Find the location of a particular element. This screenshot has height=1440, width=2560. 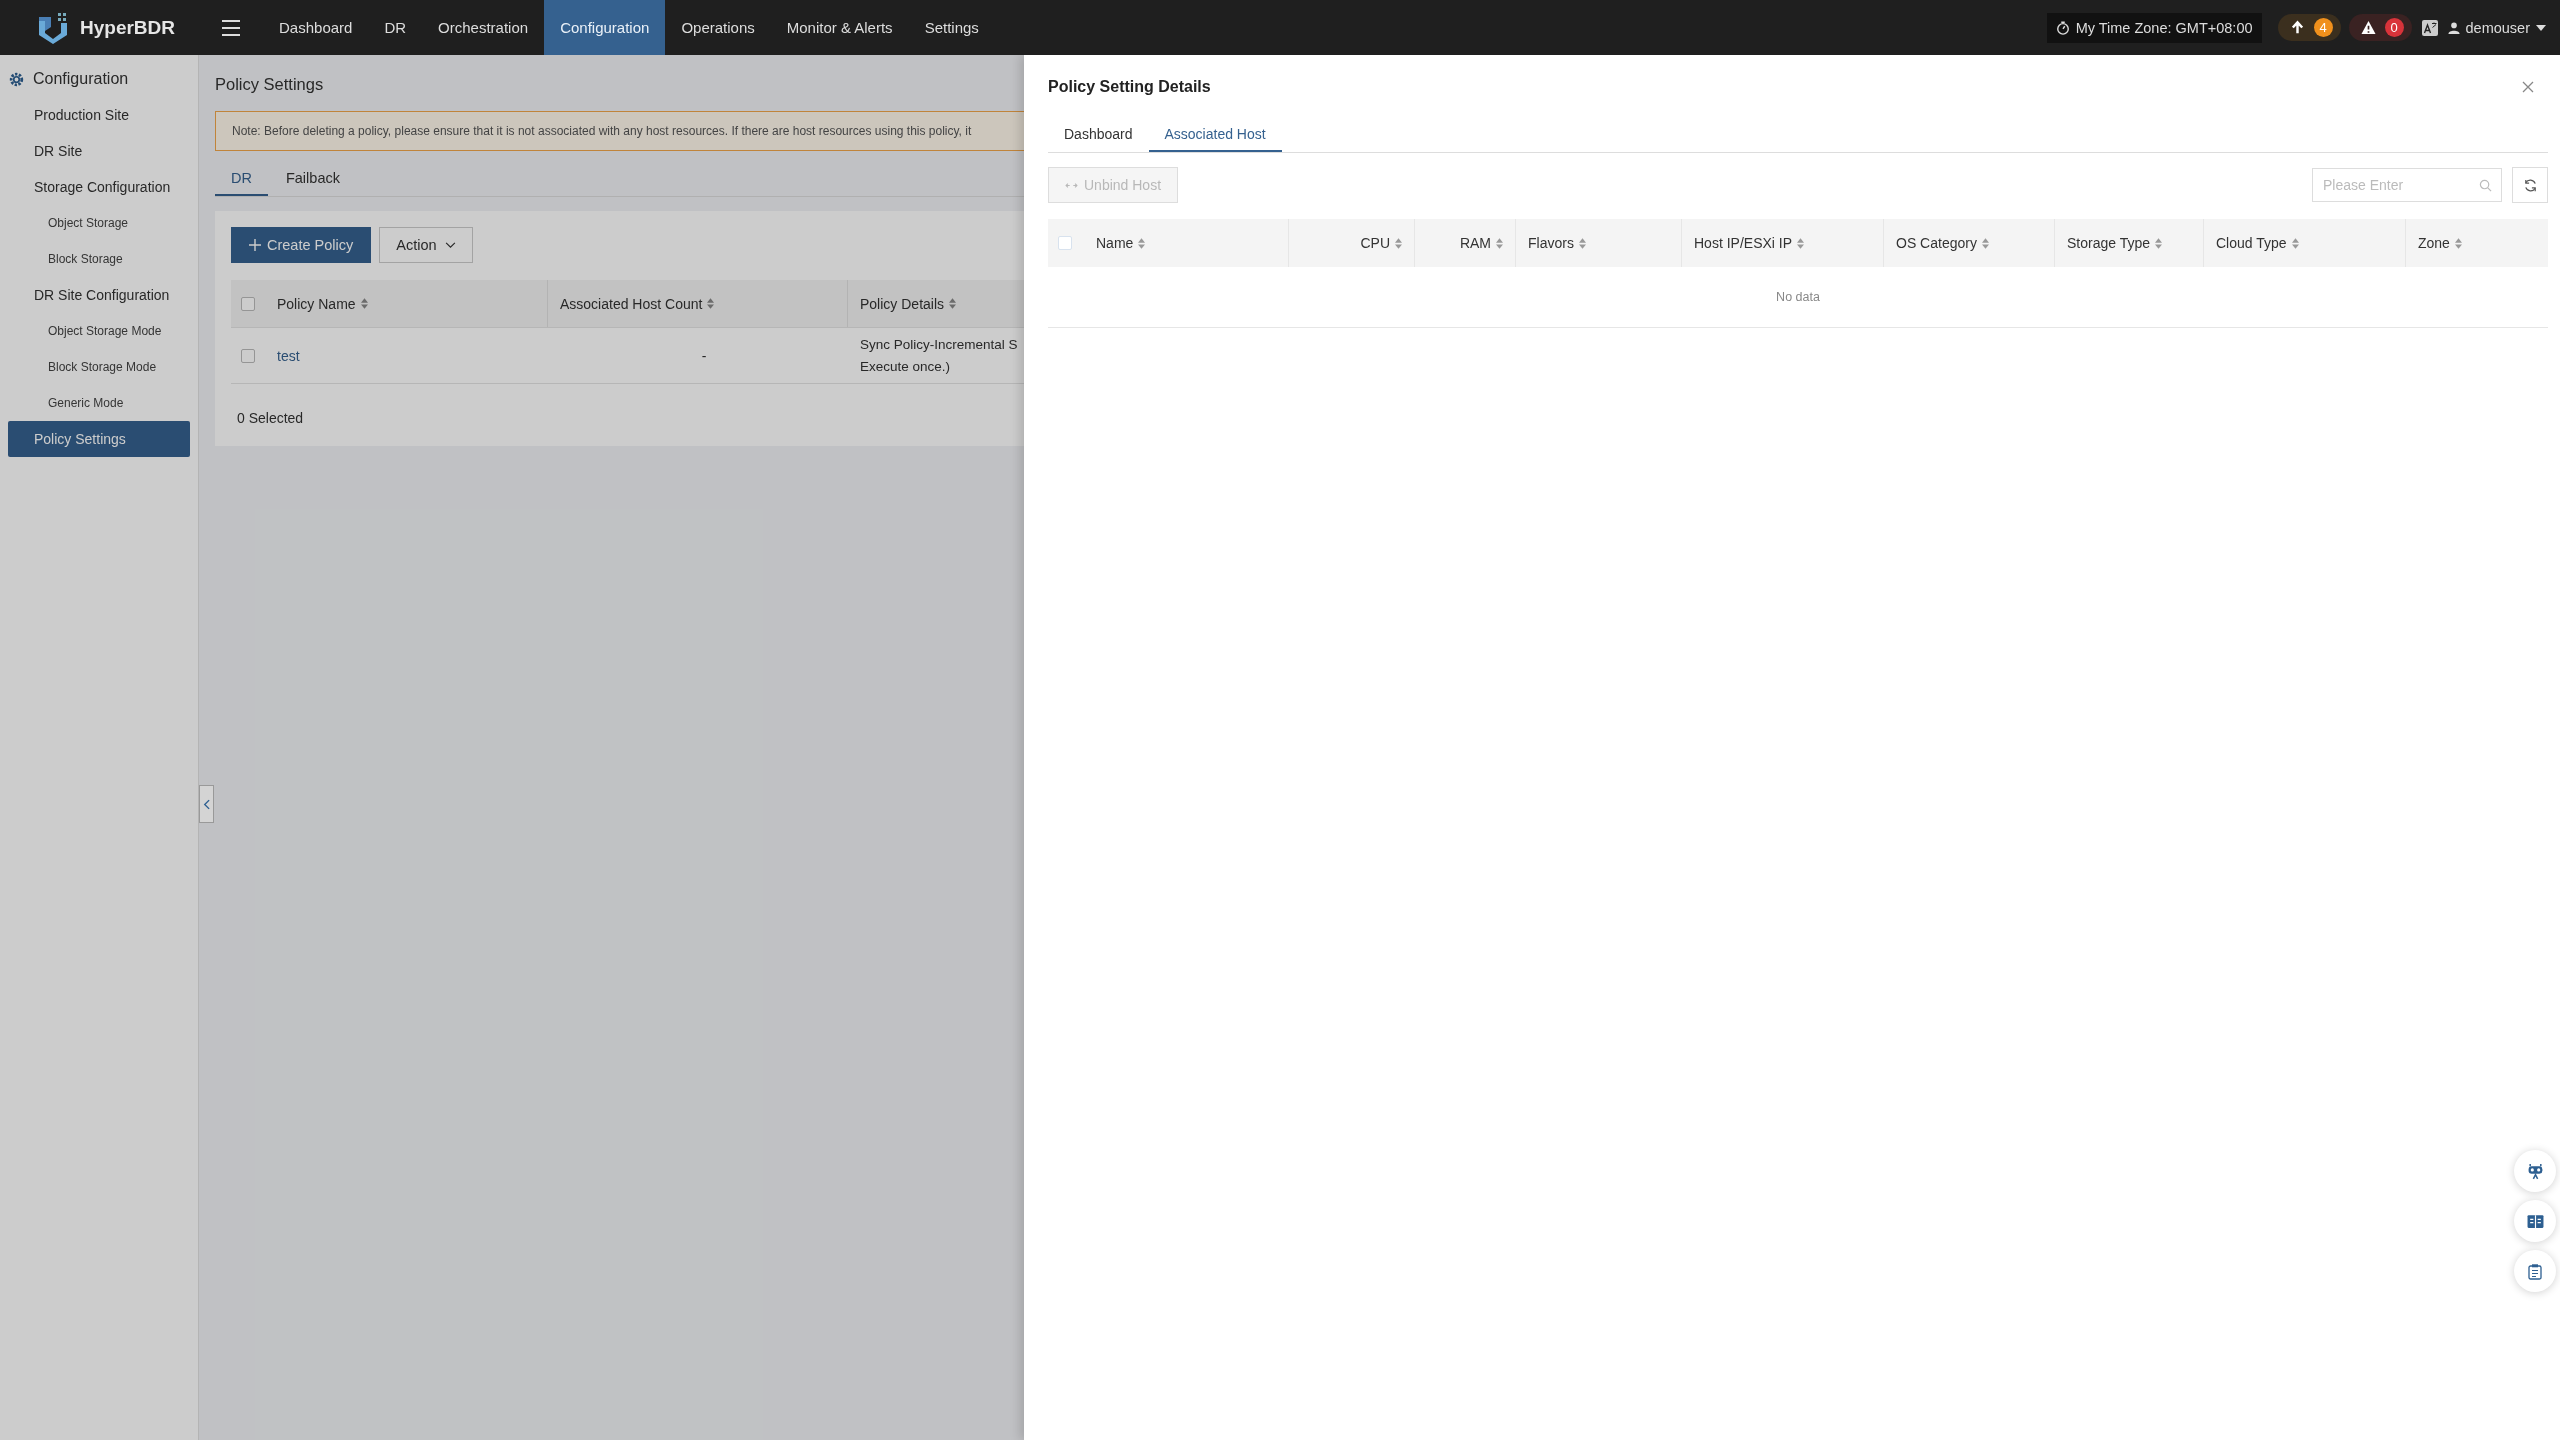

sidebar-subitem: Block Storage Mode is located at coordinates (99, 367).